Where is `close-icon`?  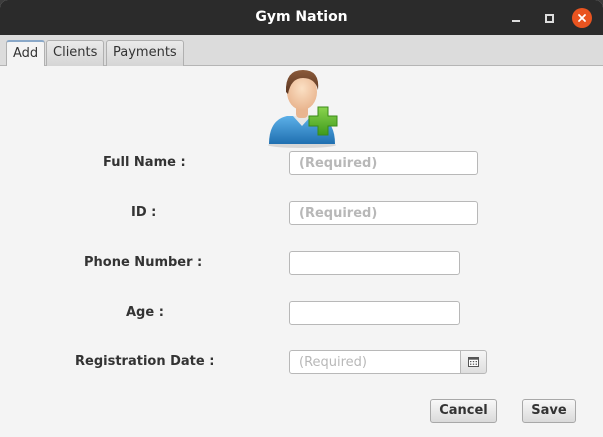
close-icon is located at coordinates (582, 18).